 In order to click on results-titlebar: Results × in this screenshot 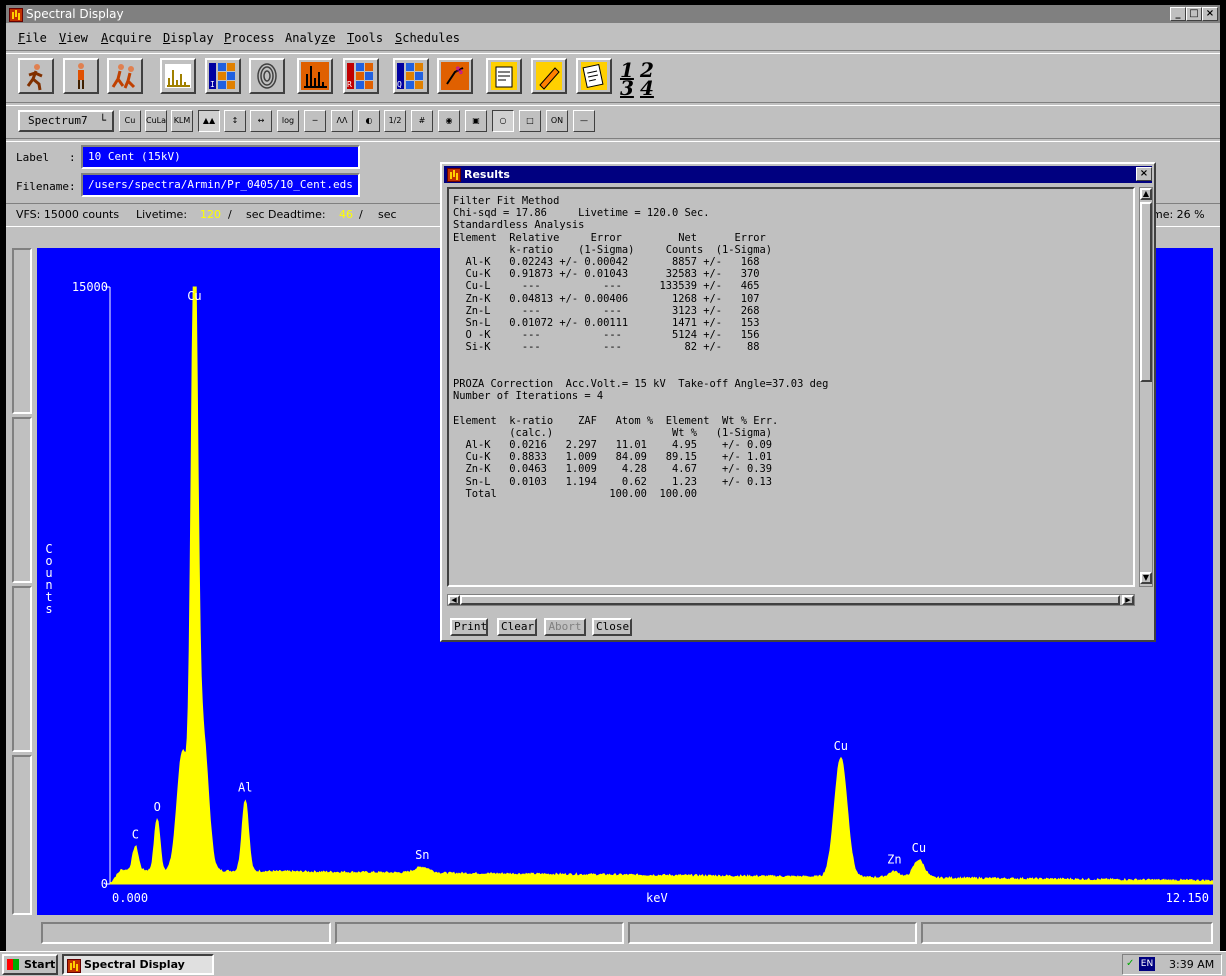, I will do `click(798, 174)`.